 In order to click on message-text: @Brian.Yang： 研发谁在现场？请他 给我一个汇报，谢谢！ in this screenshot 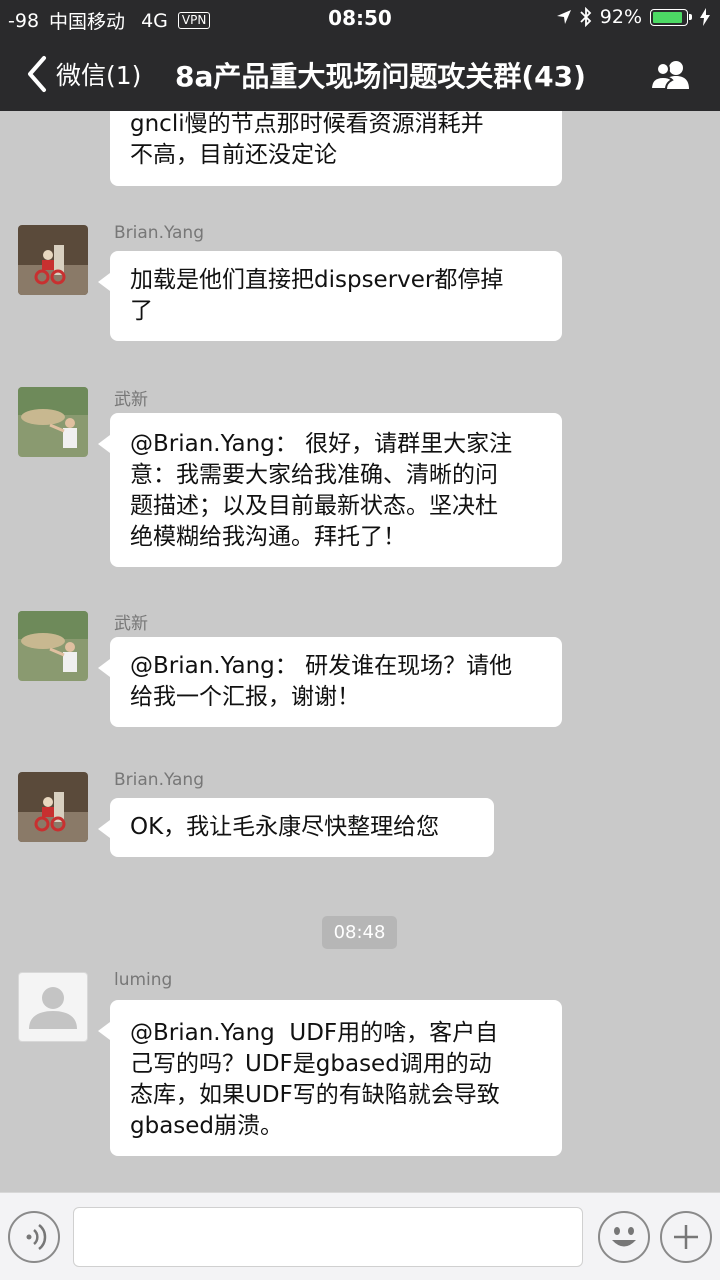, I will do `click(321, 681)`.